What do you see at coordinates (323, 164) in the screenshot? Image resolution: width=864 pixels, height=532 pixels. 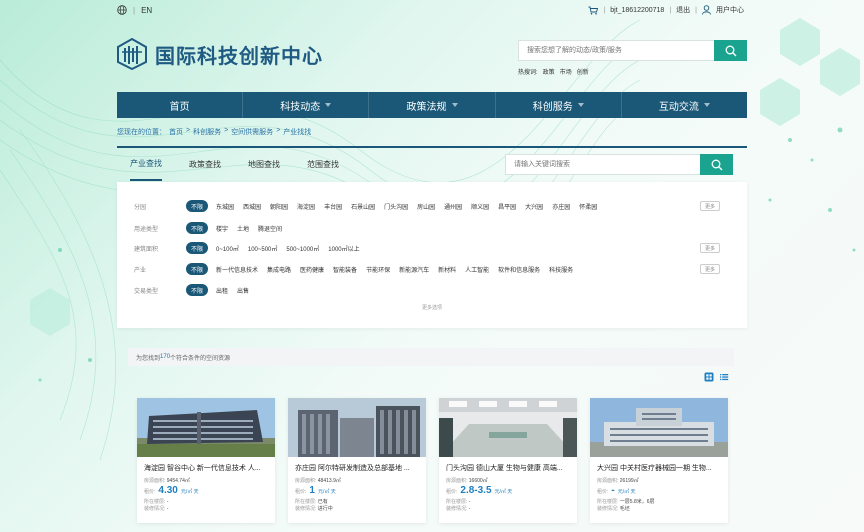 I see `tab-range-search: 范围查找` at bounding box center [323, 164].